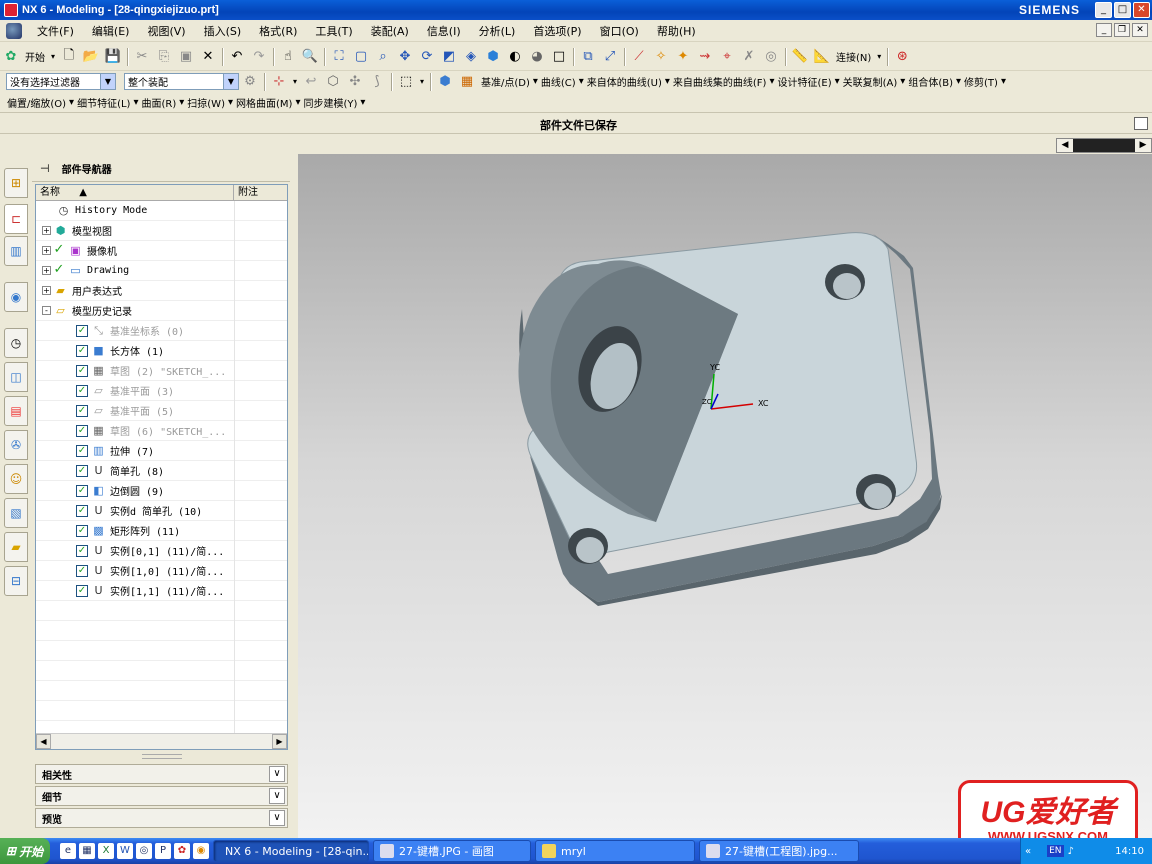  Describe the element at coordinates (16, 183) in the screenshot. I see `assembly-navigator-tab: ⊞` at that location.